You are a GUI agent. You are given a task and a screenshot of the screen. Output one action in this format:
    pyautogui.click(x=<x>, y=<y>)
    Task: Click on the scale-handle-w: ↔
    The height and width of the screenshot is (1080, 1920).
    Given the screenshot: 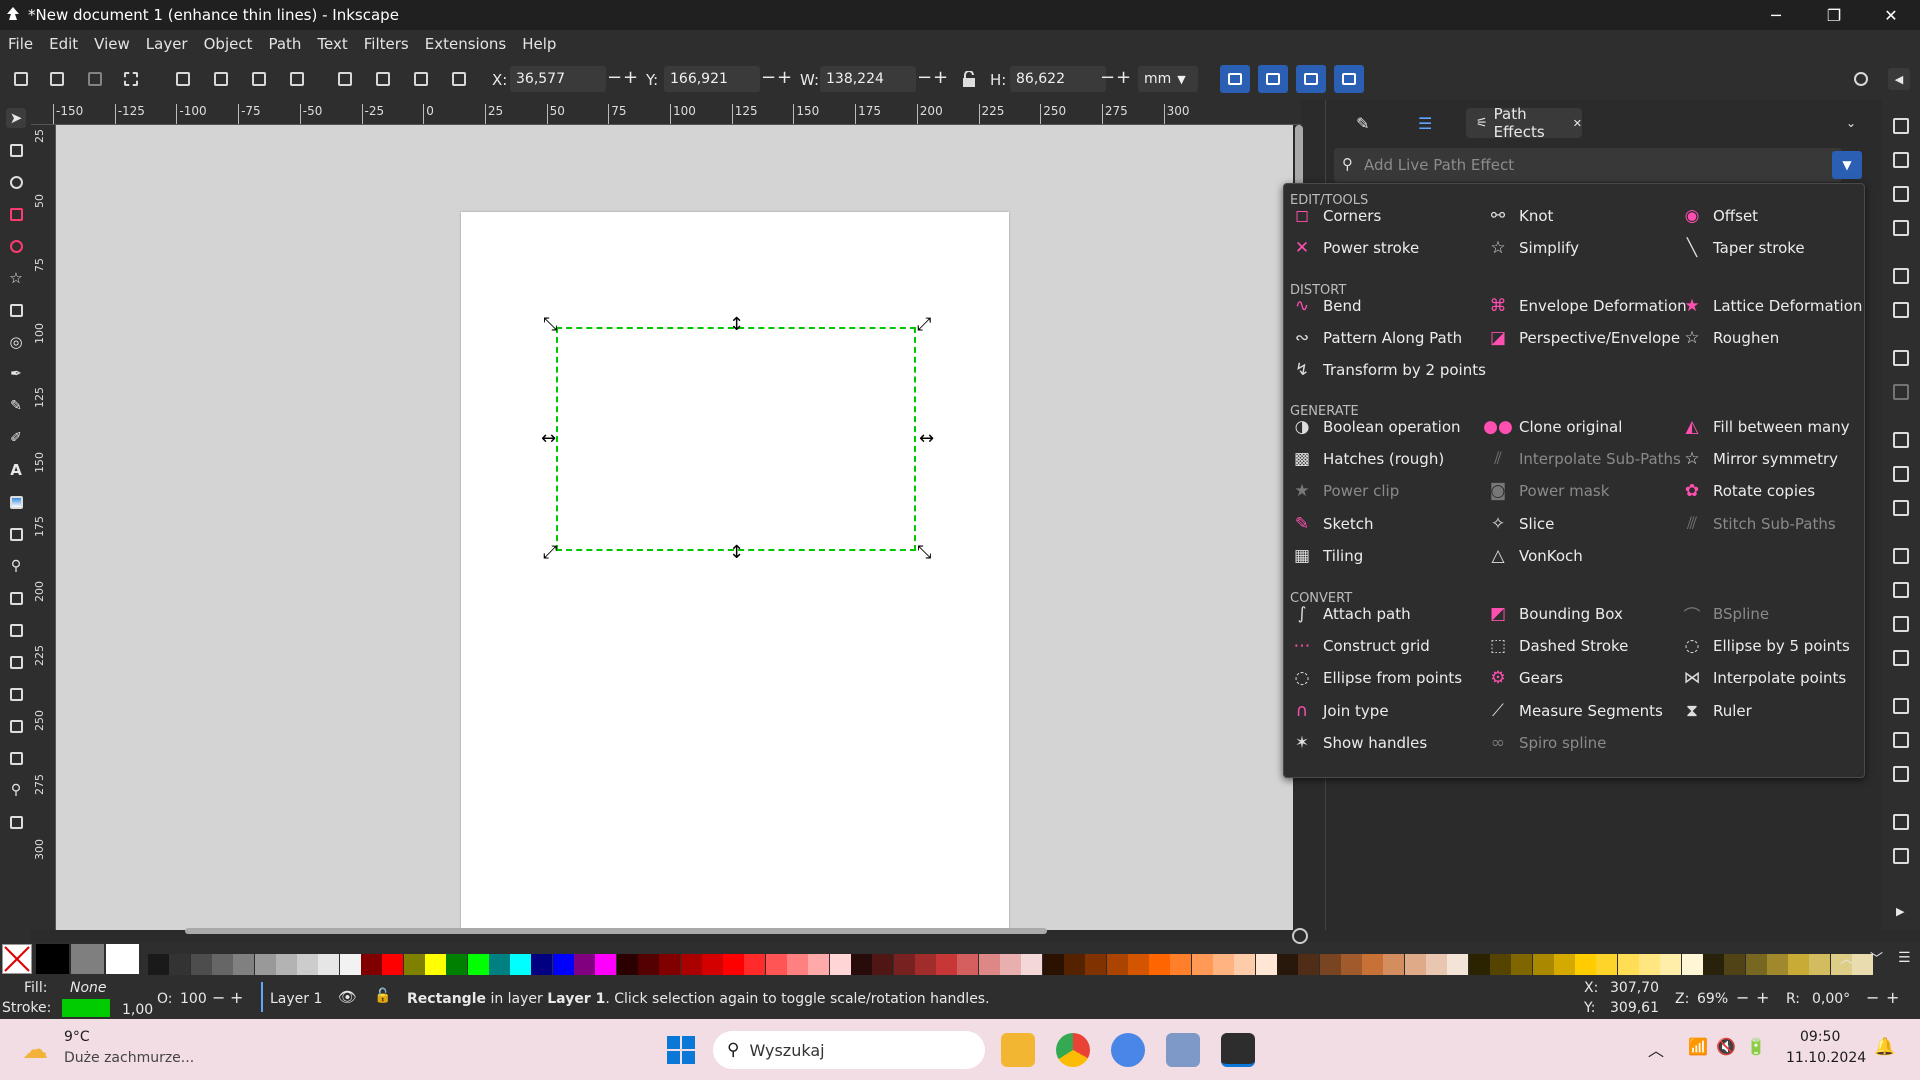 What is the action you would take?
    pyautogui.click(x=548, y=439)
    